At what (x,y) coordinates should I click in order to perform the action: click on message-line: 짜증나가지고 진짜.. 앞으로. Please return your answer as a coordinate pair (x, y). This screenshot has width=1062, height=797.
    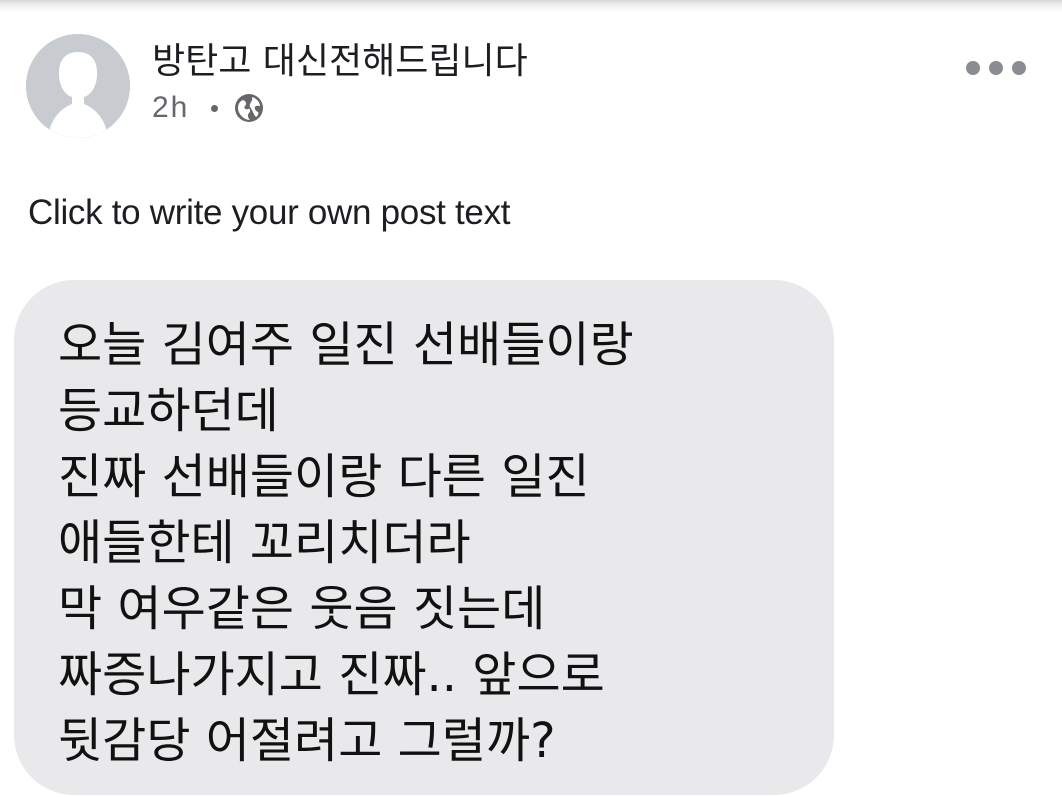
    Looking at the image, I should click on (331, 675).